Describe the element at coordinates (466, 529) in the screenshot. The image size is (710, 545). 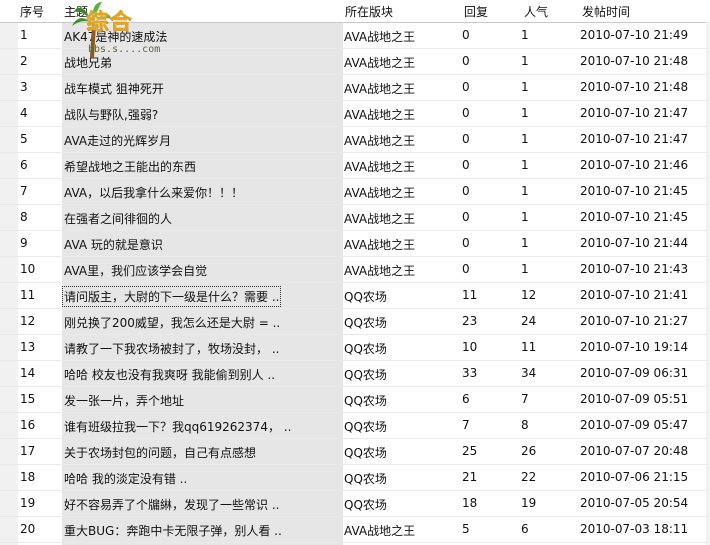
I see `row-replies: 5` at that location.